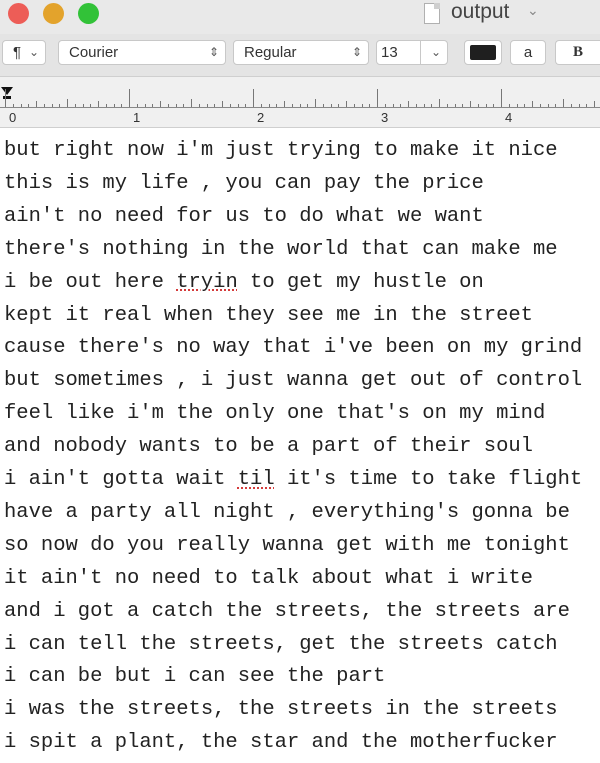 This screenshot has width=600, height=763. I want to click on font-style-select: Regular ⇕, so click(301, 52).